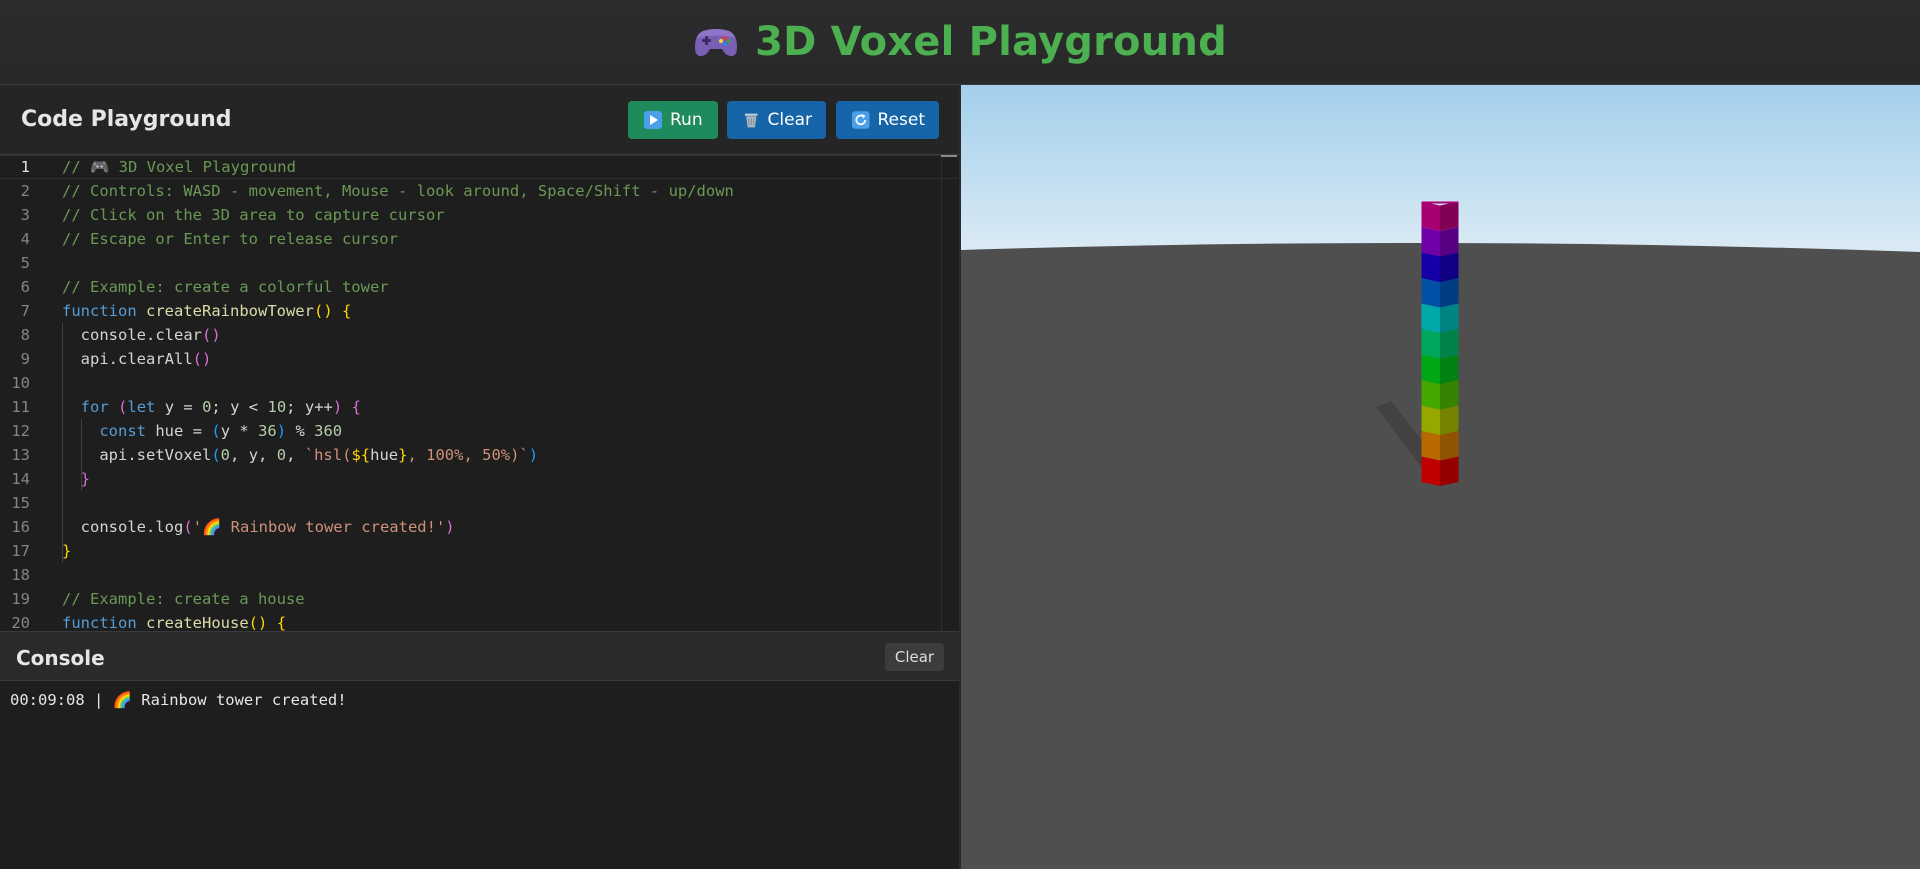 This screenshot has height=869, width=1920. I want to click on line-number: 11, so click(20, 407).